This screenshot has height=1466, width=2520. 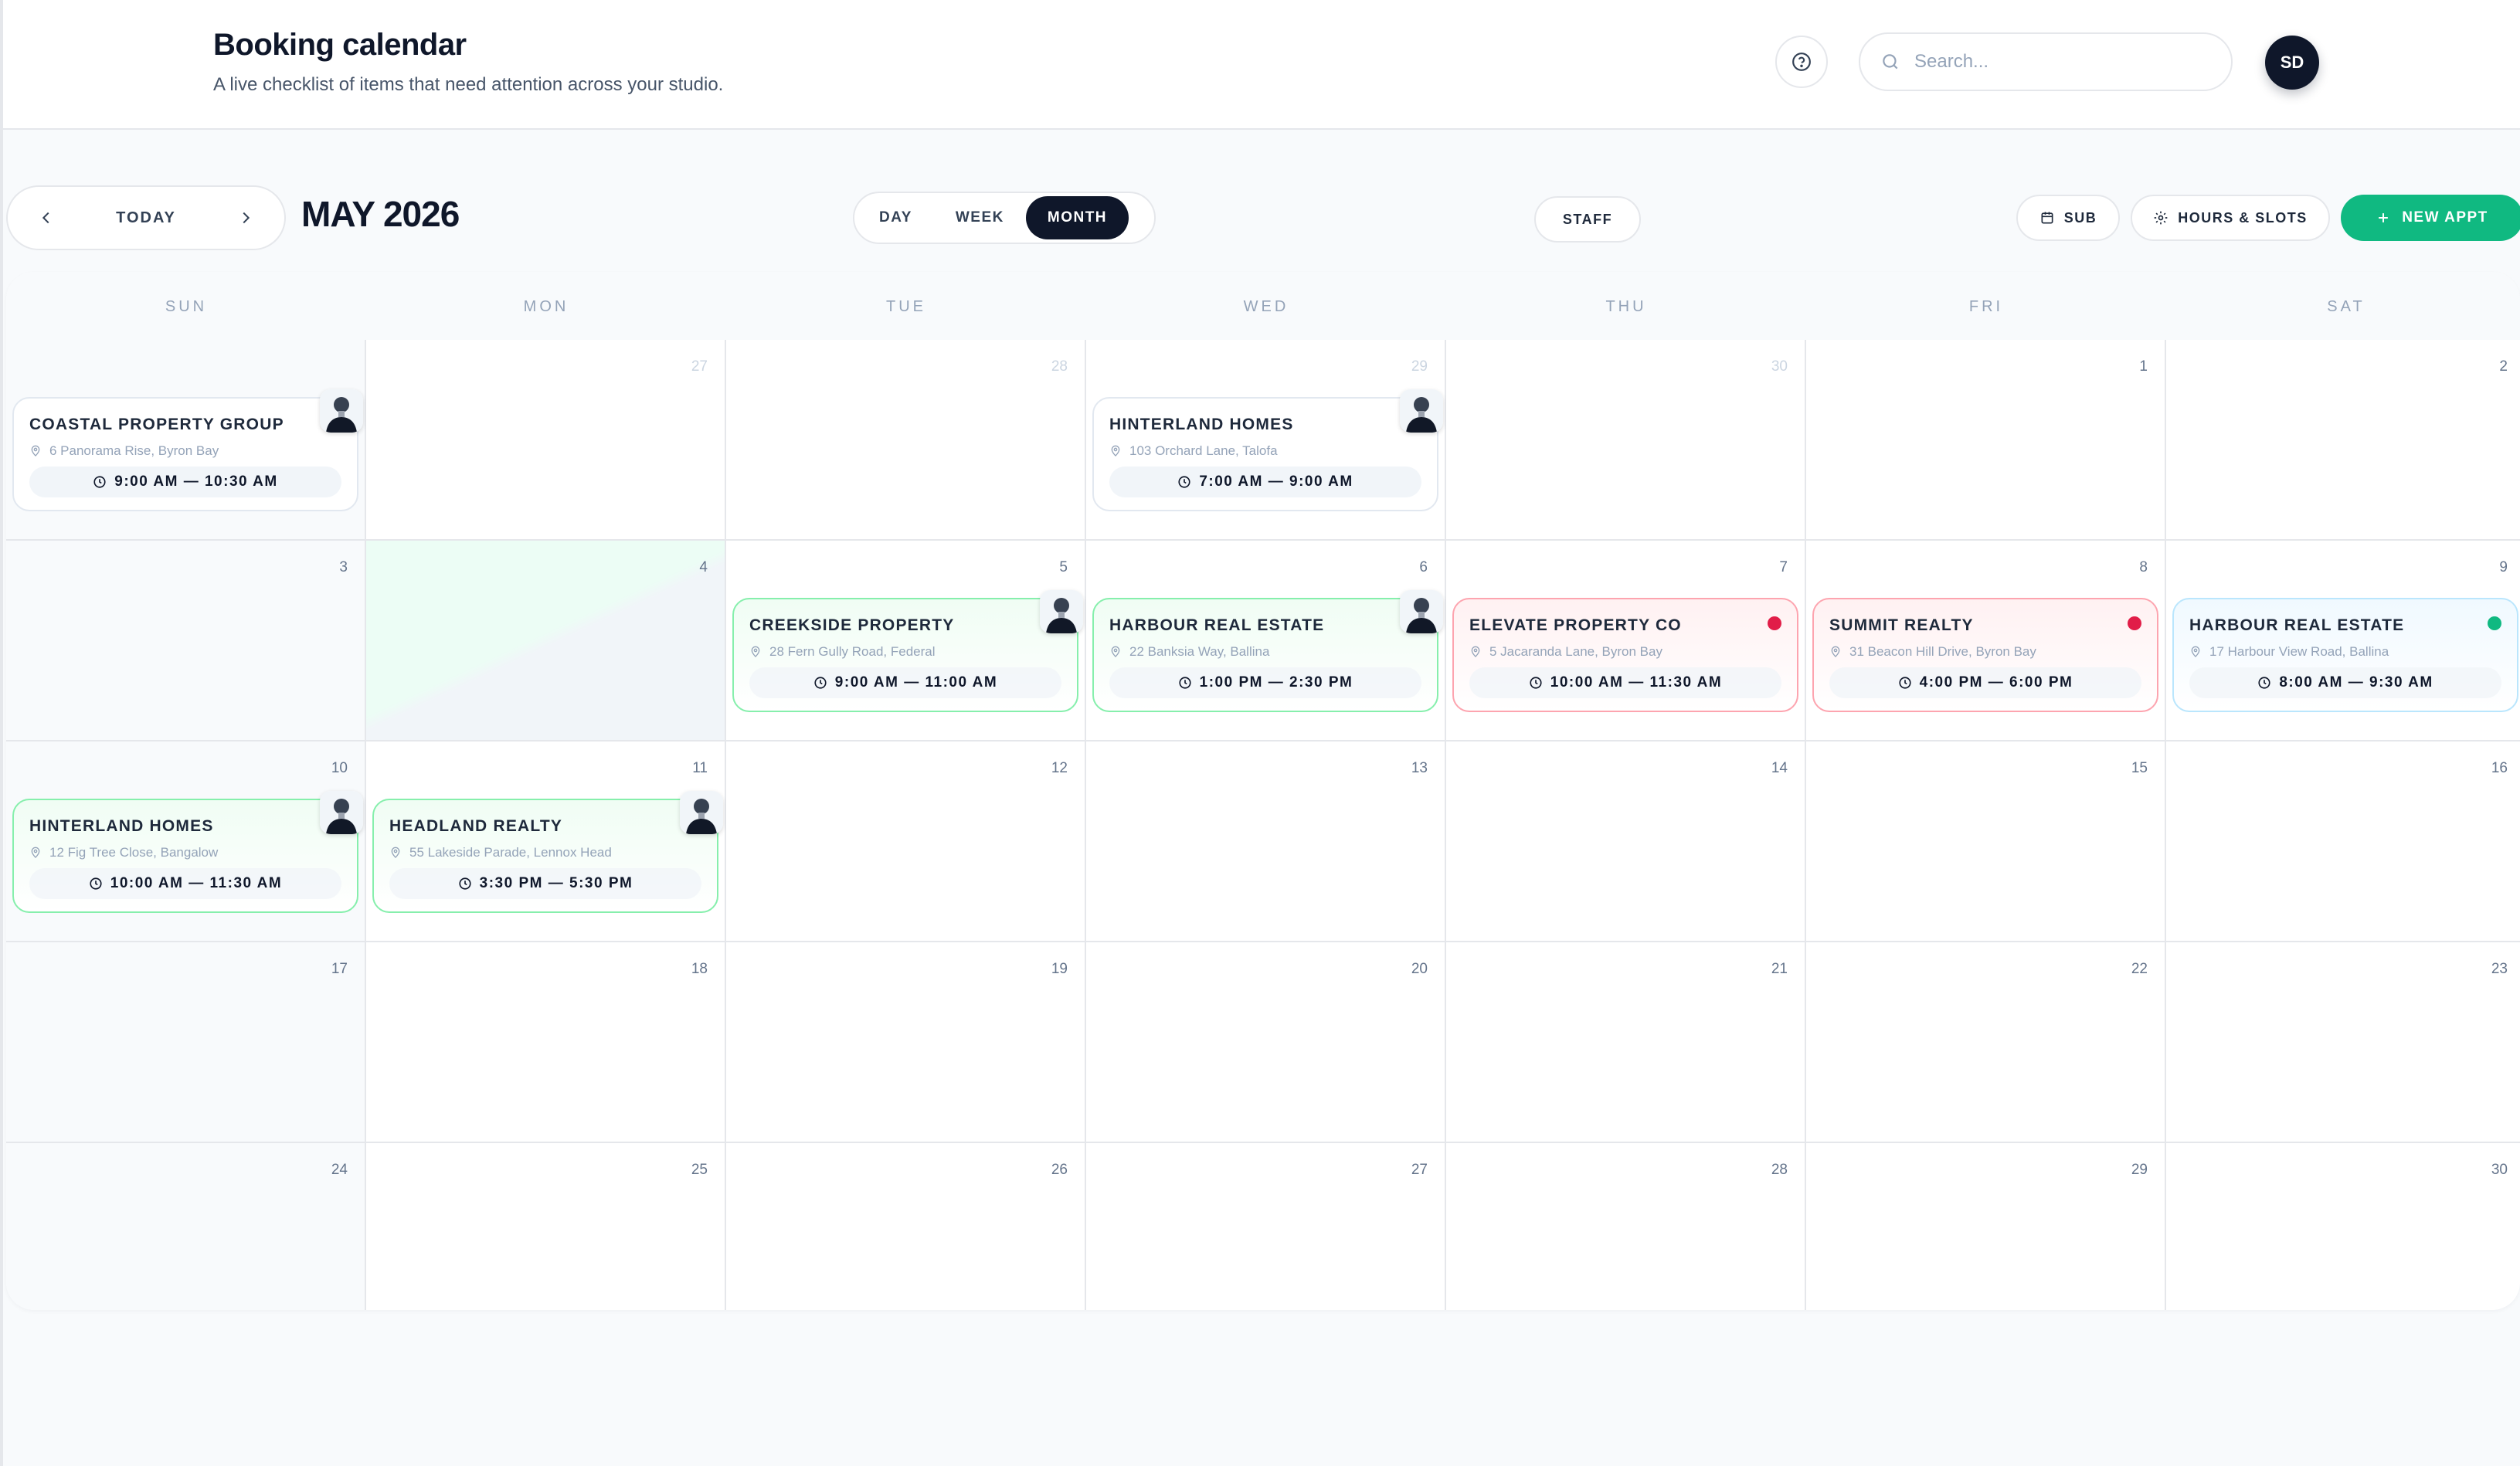 What do you see at coordinates (2343, 1042) in the screenshot?
I see `day-cell: 23` at bounding box center [2343, 1042].